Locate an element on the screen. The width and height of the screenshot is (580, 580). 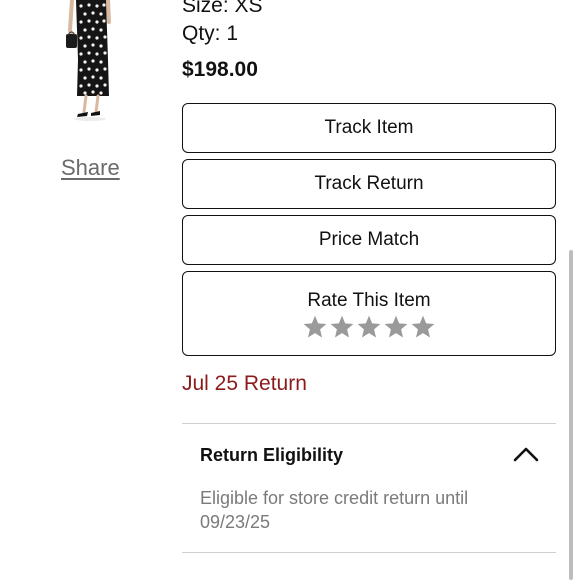
star-2-icon is located at coordinates (342, 327).